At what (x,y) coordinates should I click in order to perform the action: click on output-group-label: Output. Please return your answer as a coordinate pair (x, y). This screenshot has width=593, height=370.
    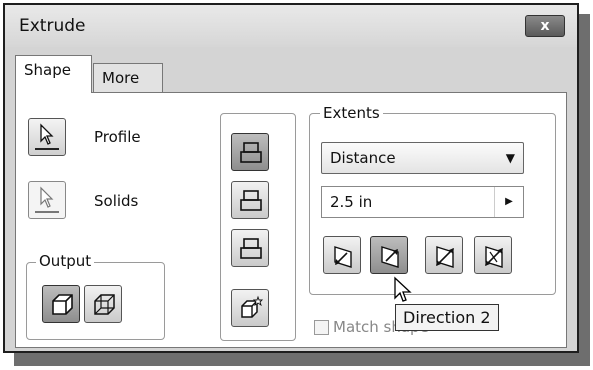
    Looking at the image, I should click on (65, 261).